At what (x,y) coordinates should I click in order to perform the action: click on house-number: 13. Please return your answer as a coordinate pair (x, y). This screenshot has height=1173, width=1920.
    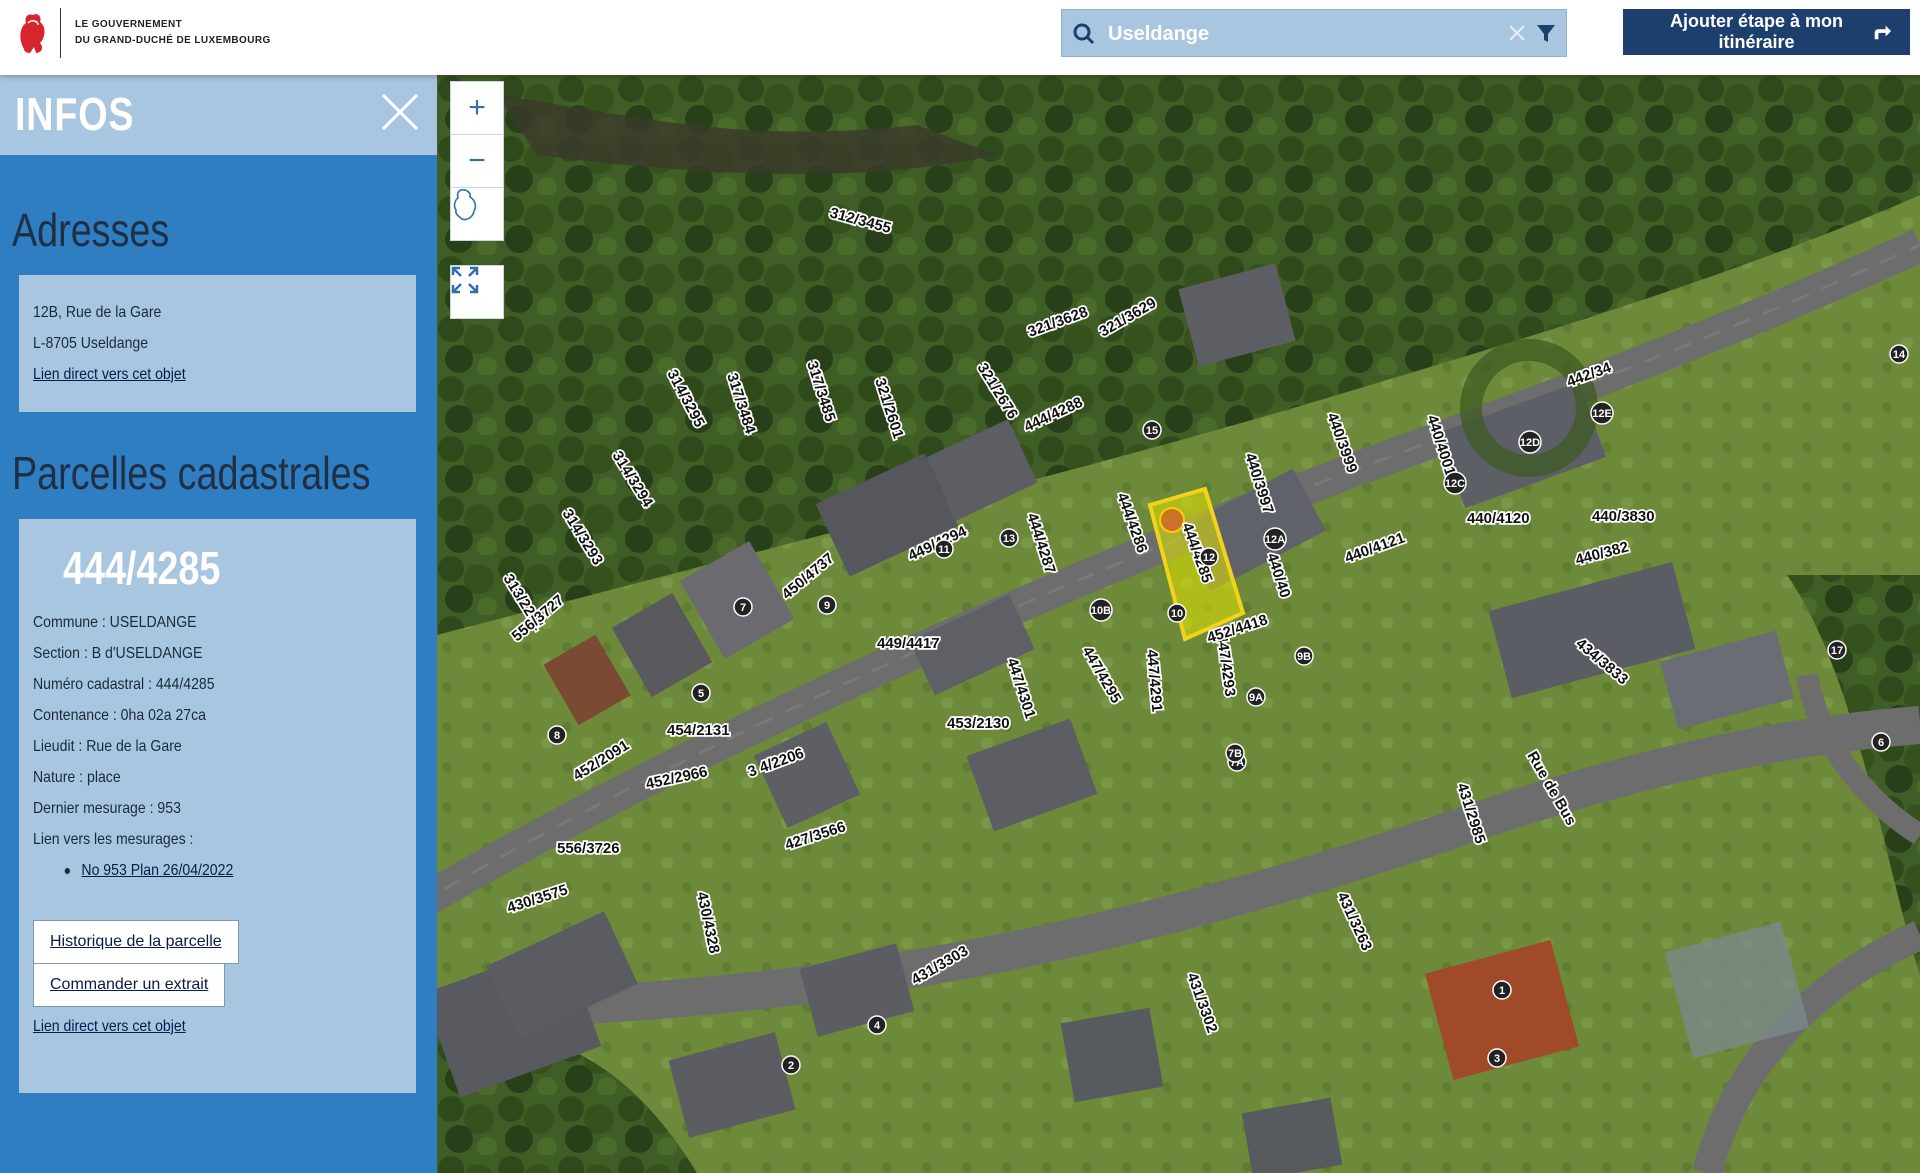
    Looking at the image, I should click on (1009, 539).